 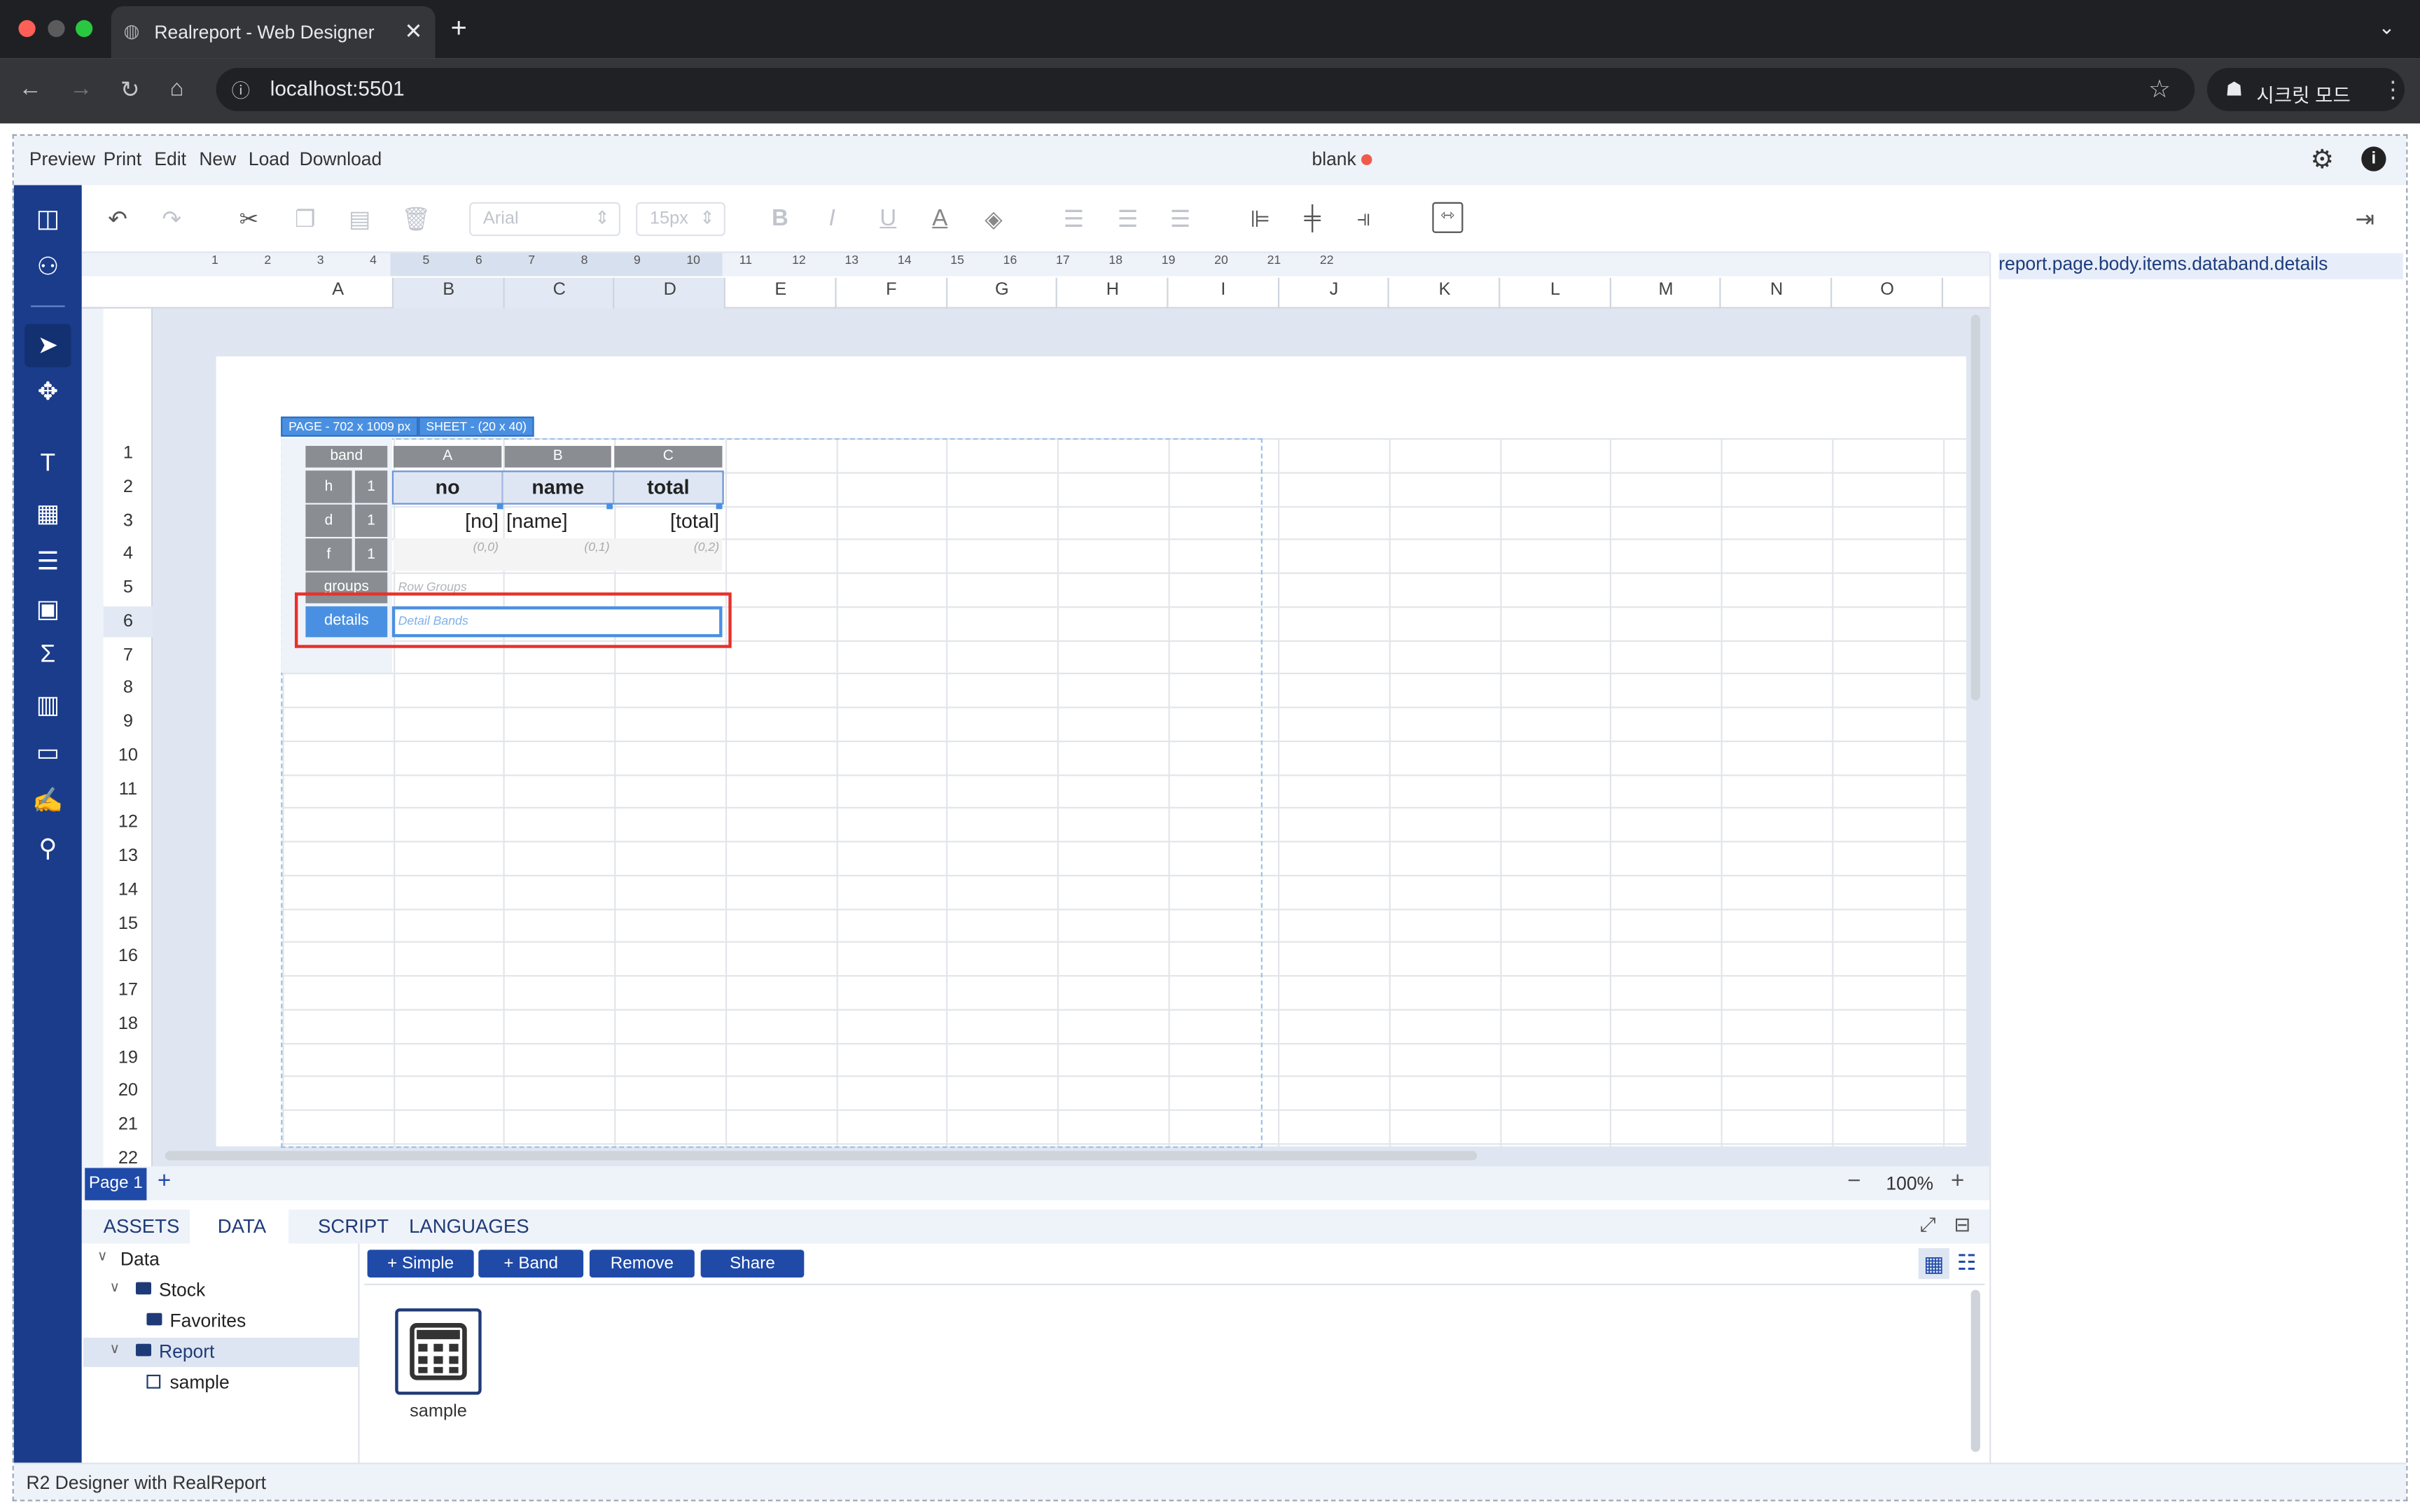 I want to click on underline-icon: U, so click(x=887, y=218).